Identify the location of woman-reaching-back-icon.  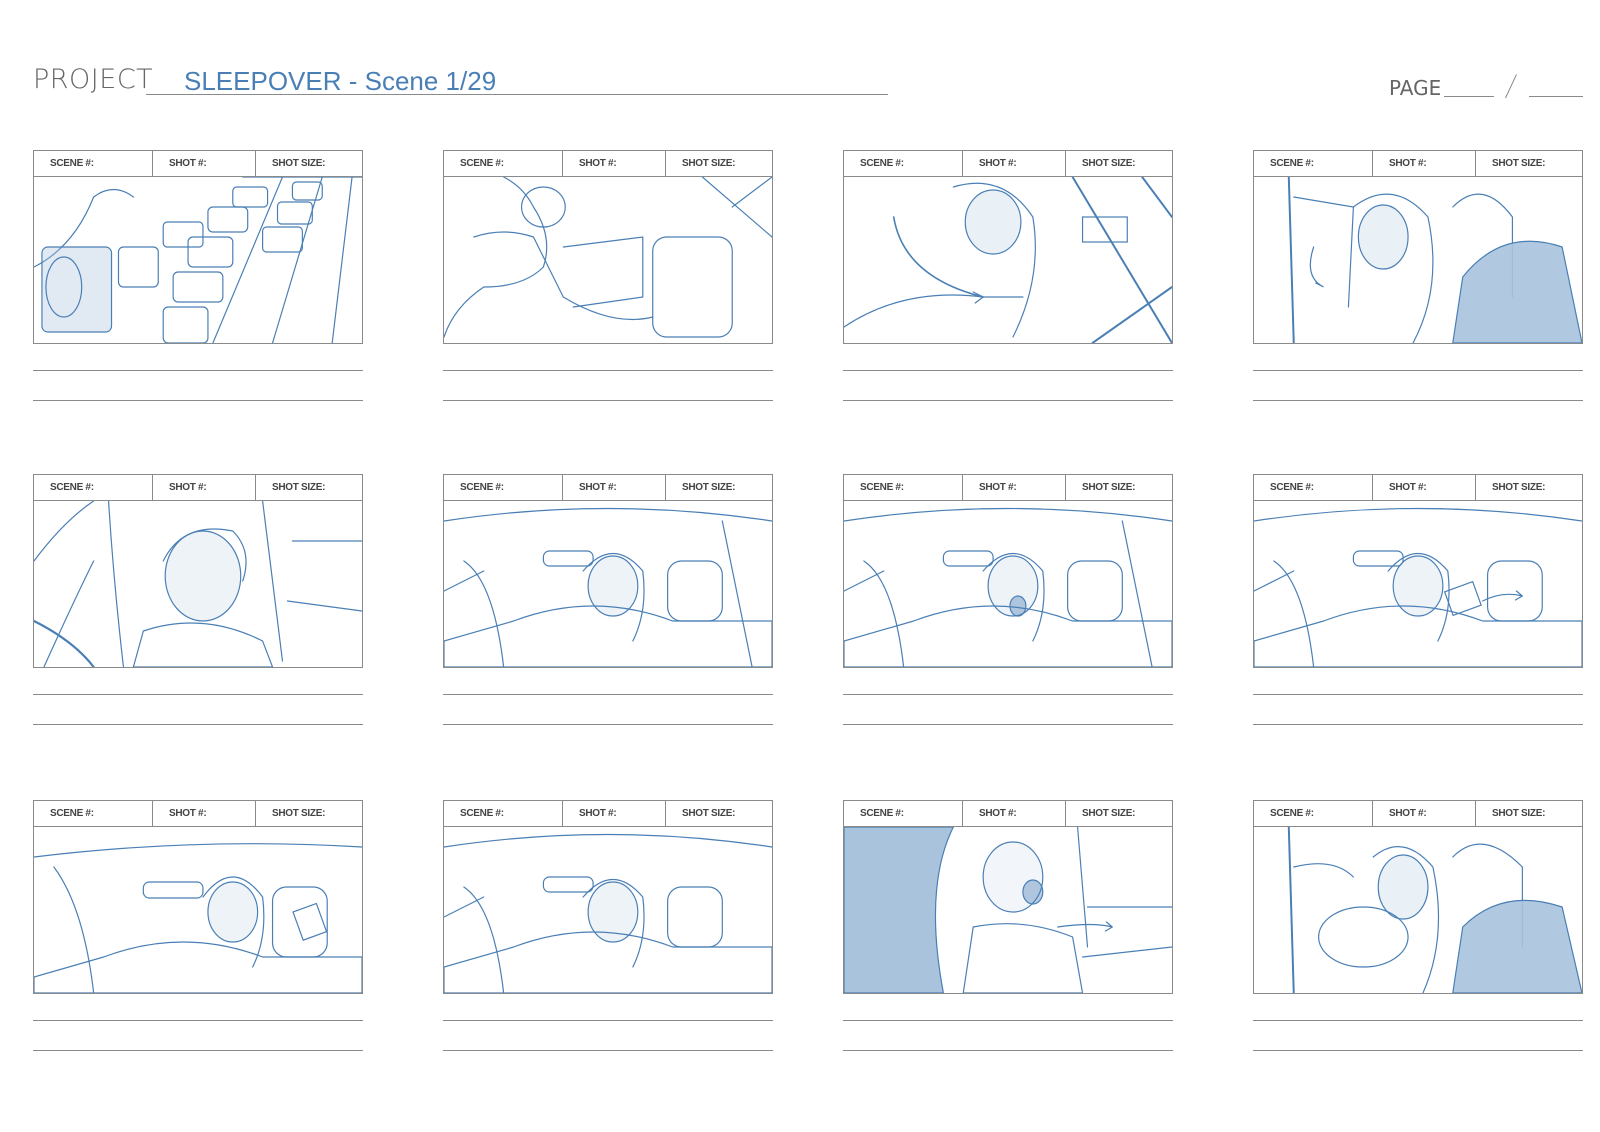
(1008, 260).